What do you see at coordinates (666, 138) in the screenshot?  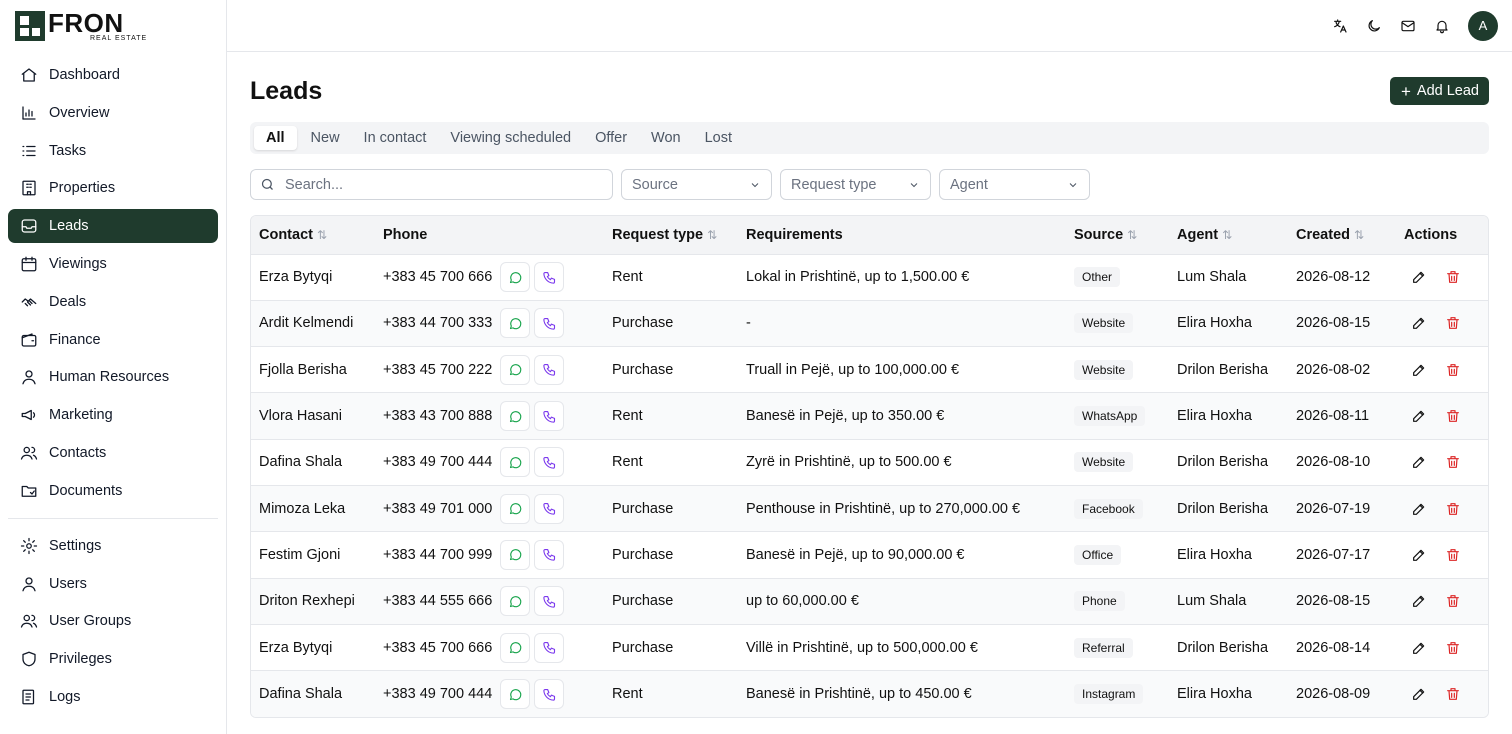 I see `tab-won: Won` at bounding box center [666, 138].